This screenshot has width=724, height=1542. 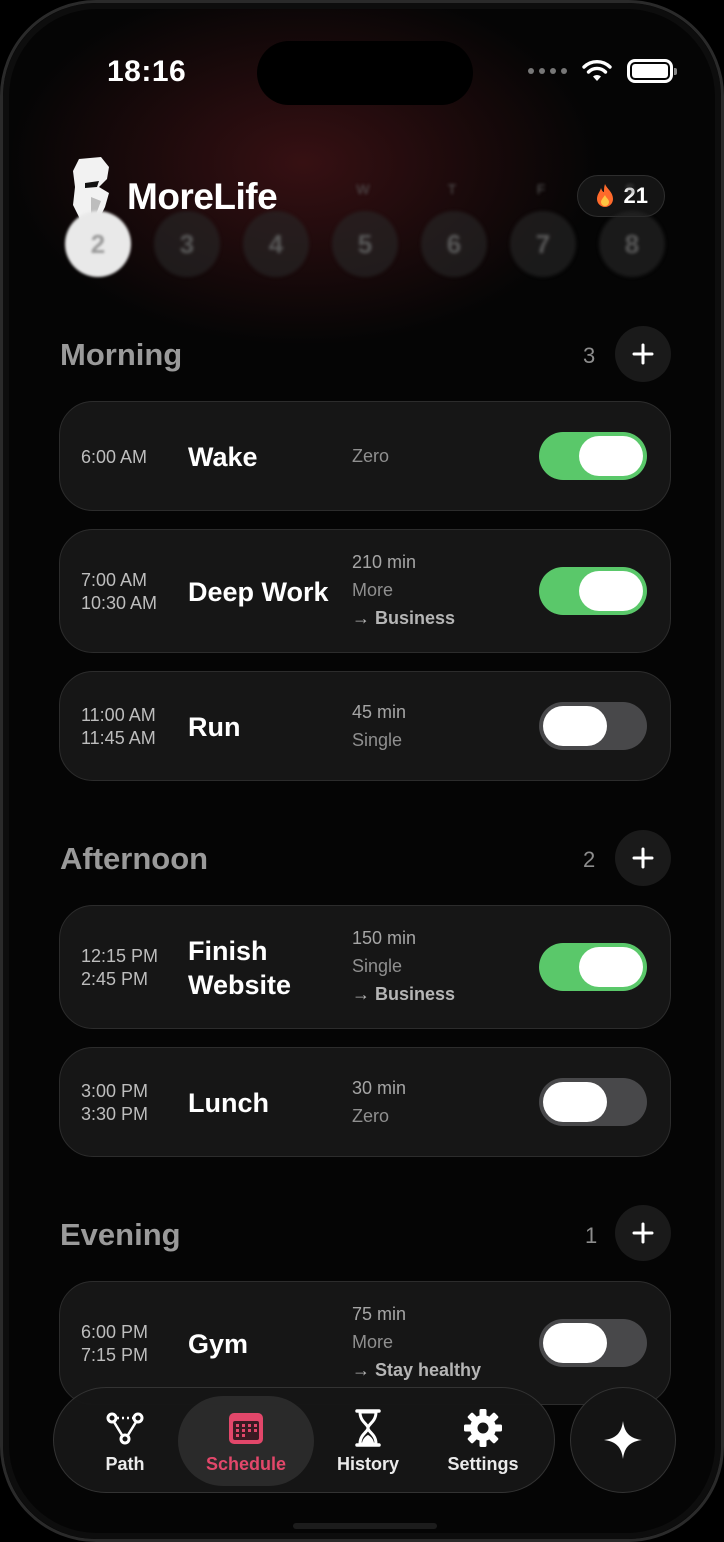 I want to click on status-icons, so click(x=602, y=71).